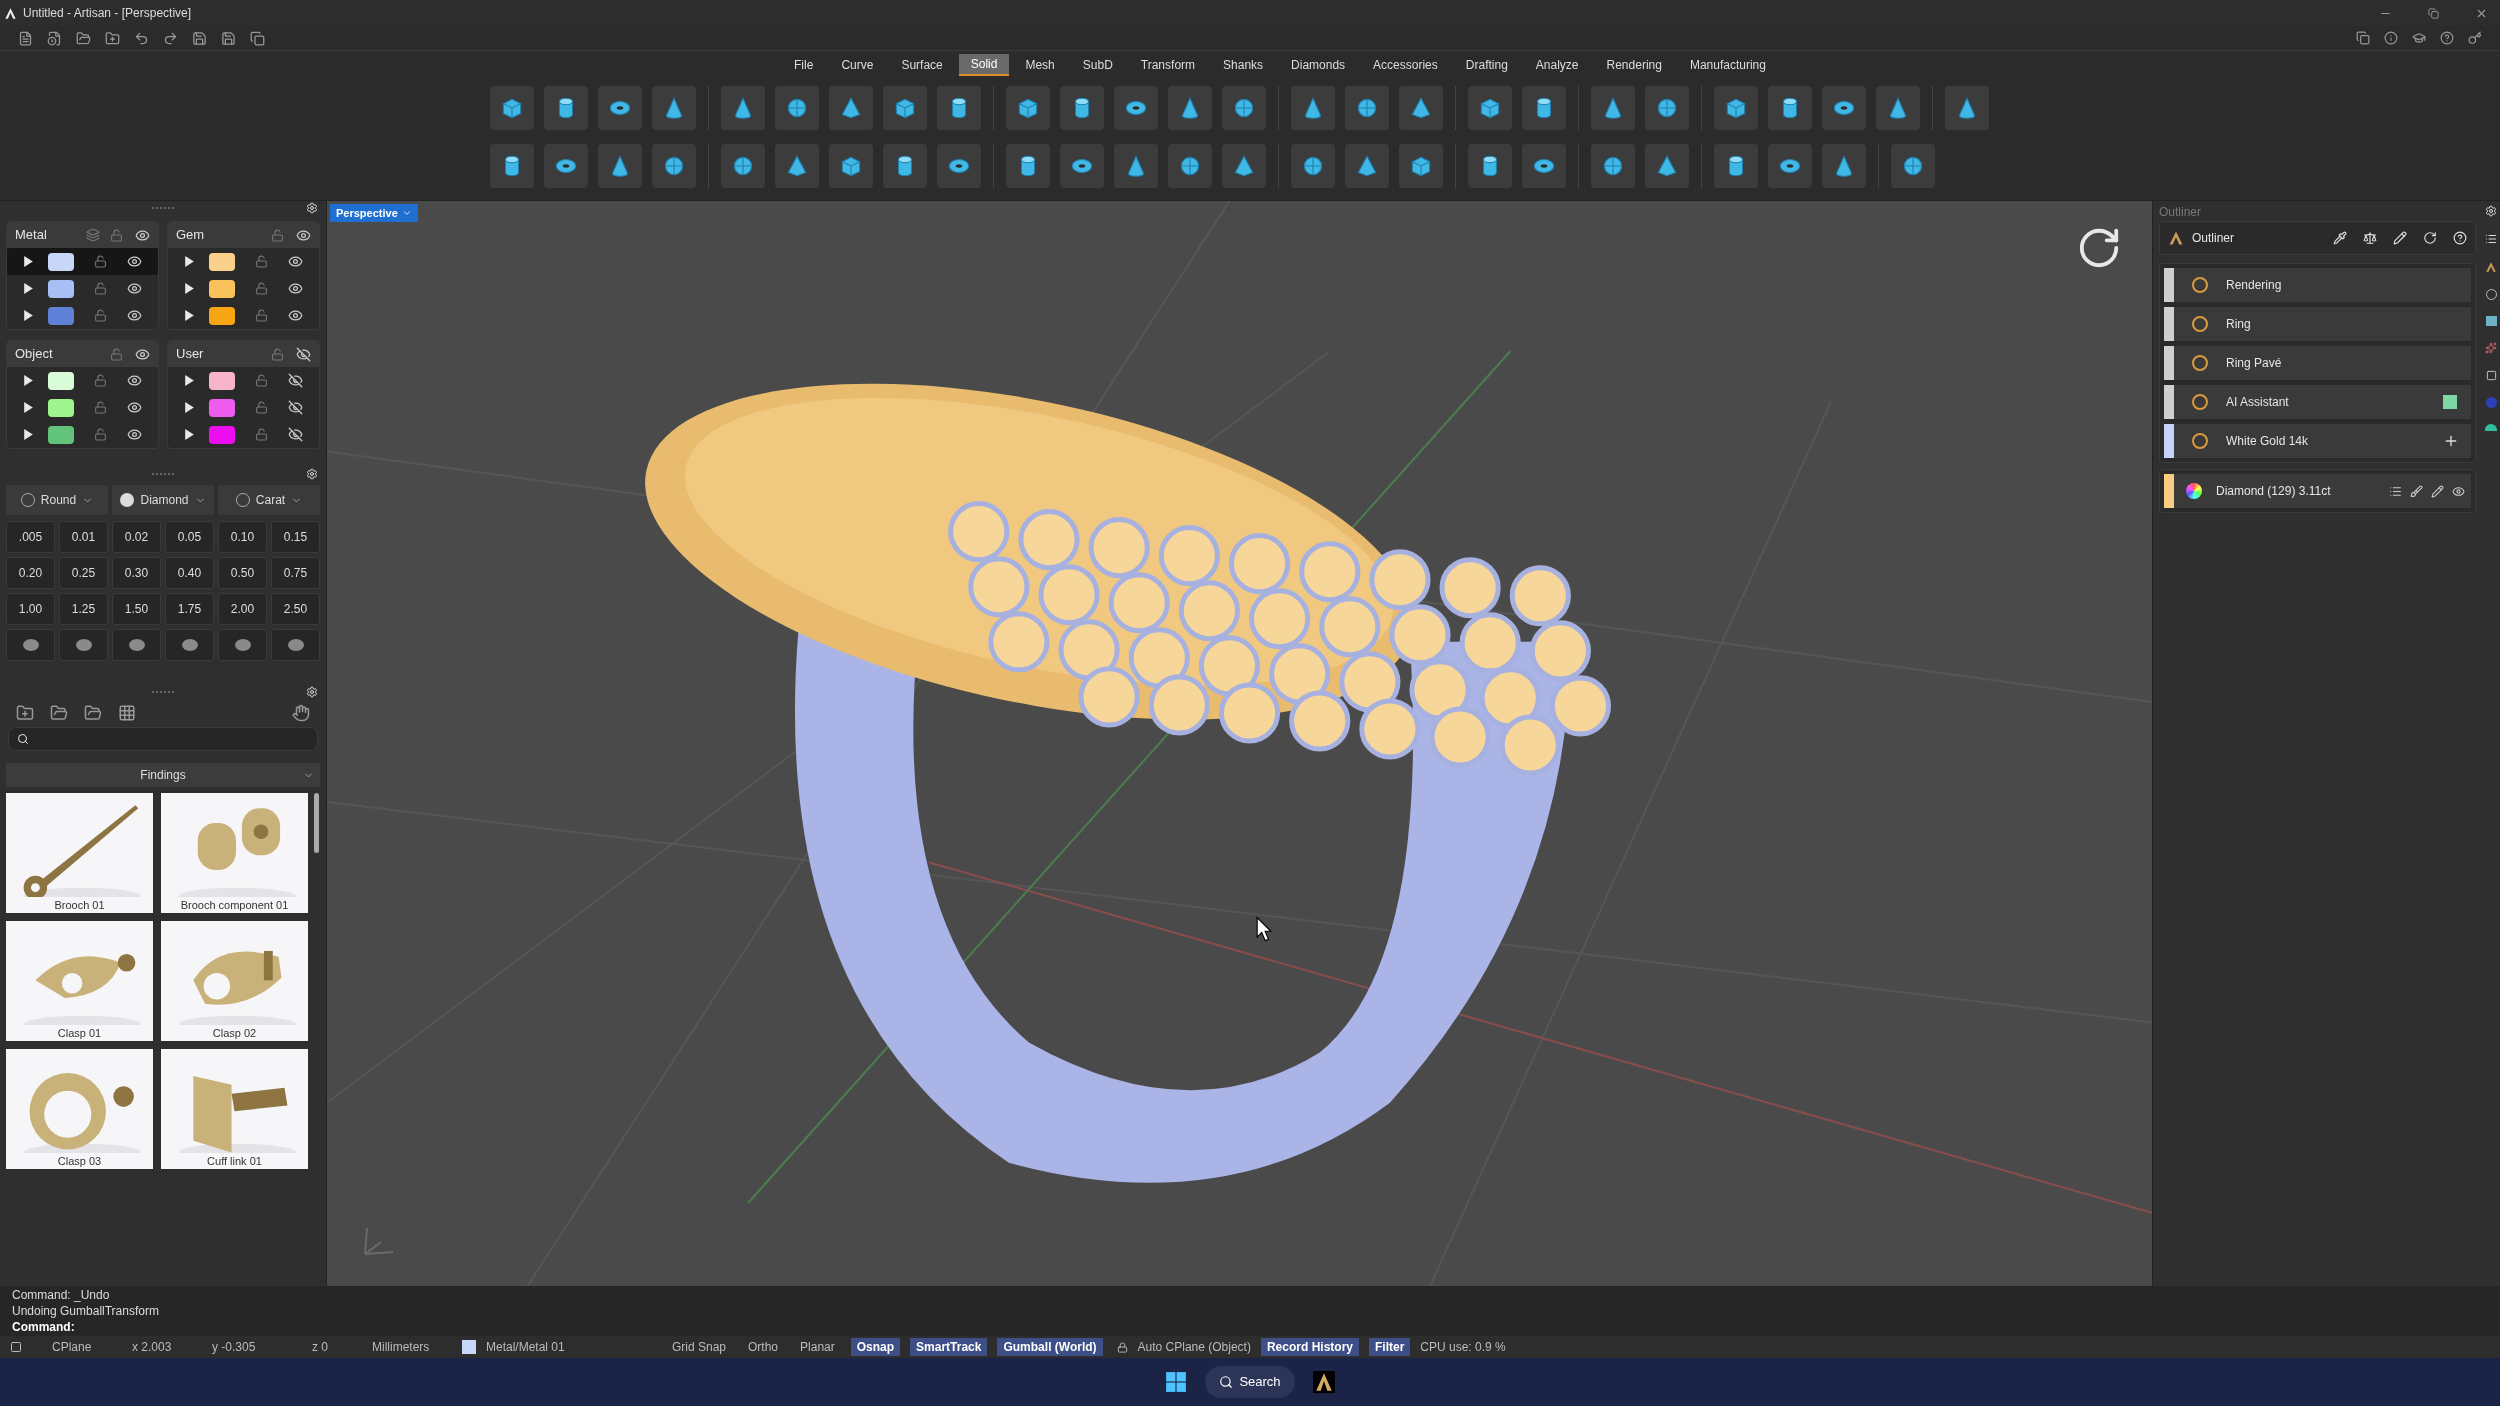 This screenshot has height=1406, width=2500. I want to click on command-prompt: Command:, so click(1250, 1327).